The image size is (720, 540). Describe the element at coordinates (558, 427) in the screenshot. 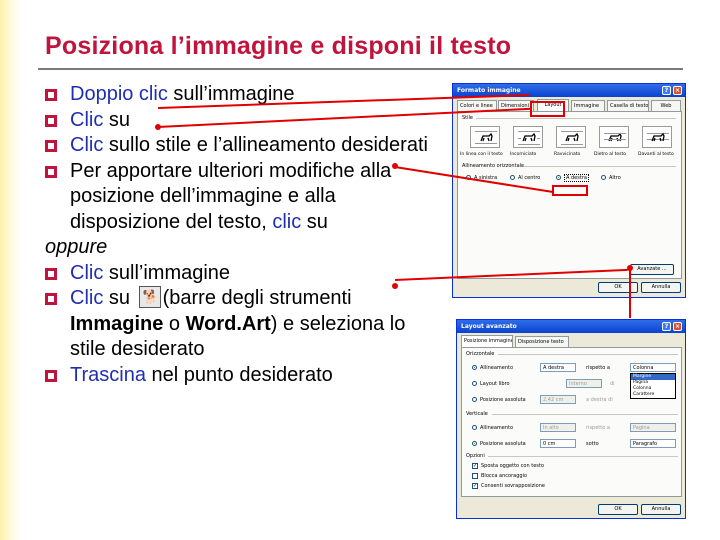

I see `v-align-select: In alto` at that location.